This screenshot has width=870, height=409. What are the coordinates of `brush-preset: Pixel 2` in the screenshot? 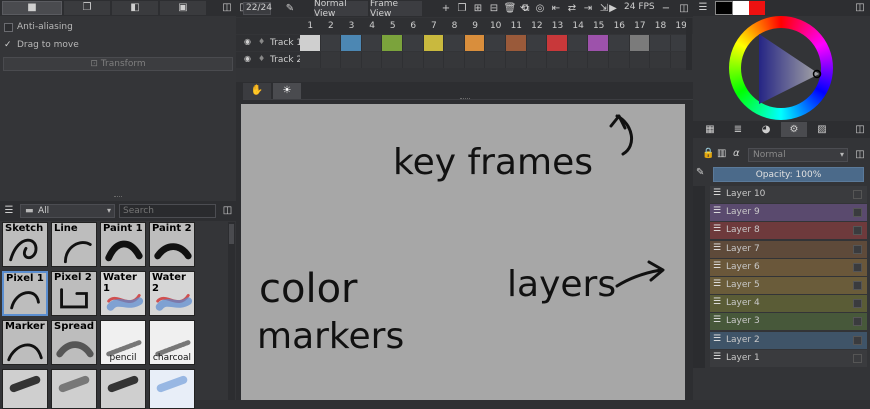 It's located at (74, 293).